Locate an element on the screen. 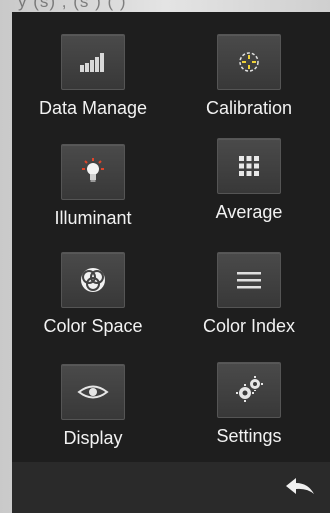 This screenshot has width=330, height=513. menu-item-average: Average is located at coordinates (249, 177).